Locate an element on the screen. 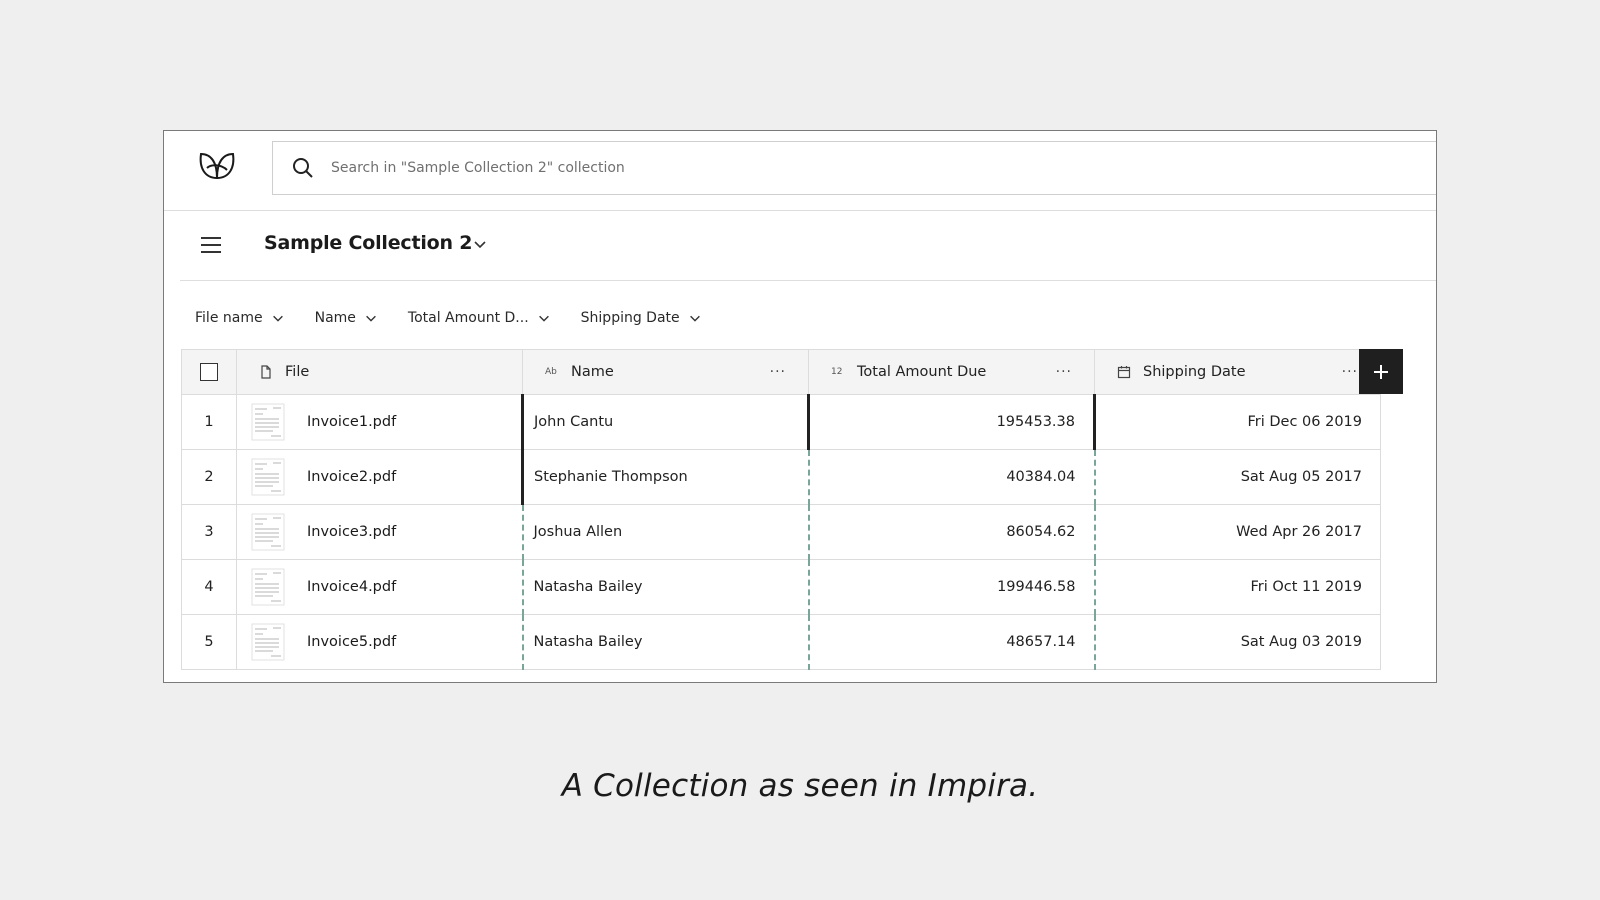 The width and height of the screenshot is (1600, 900). top-bar is located at coordinates (800, 171).